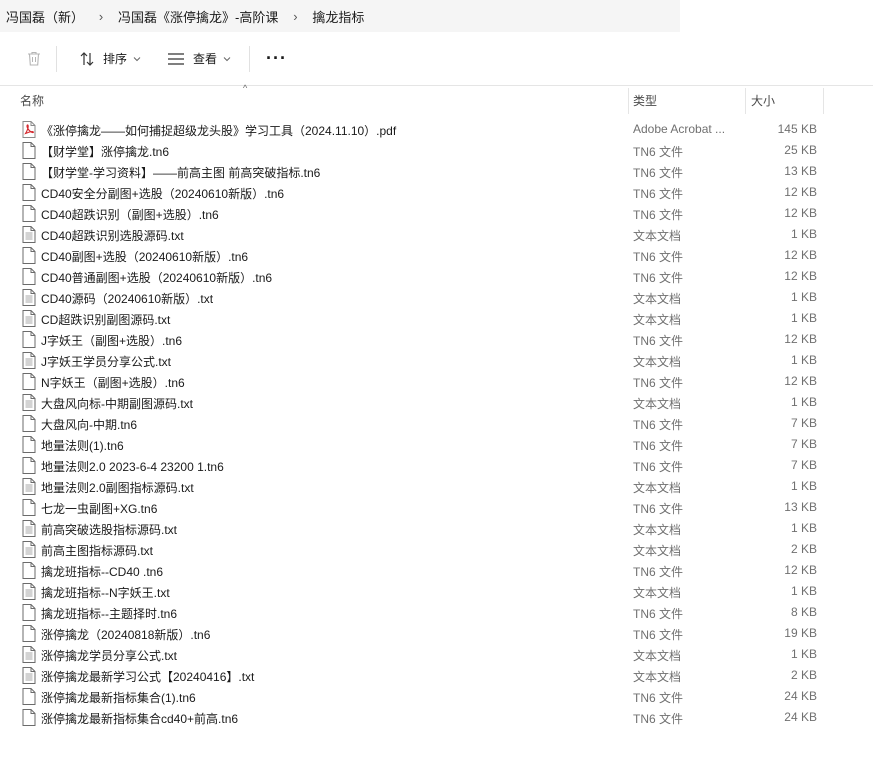 This screenshot has width=873, height=765. Describe the element at coordinates (436, 507) in the screenshot. I see `file-row: 七龙一虫副图+XG.tn6 TN6 文件 13 KB` at that location.